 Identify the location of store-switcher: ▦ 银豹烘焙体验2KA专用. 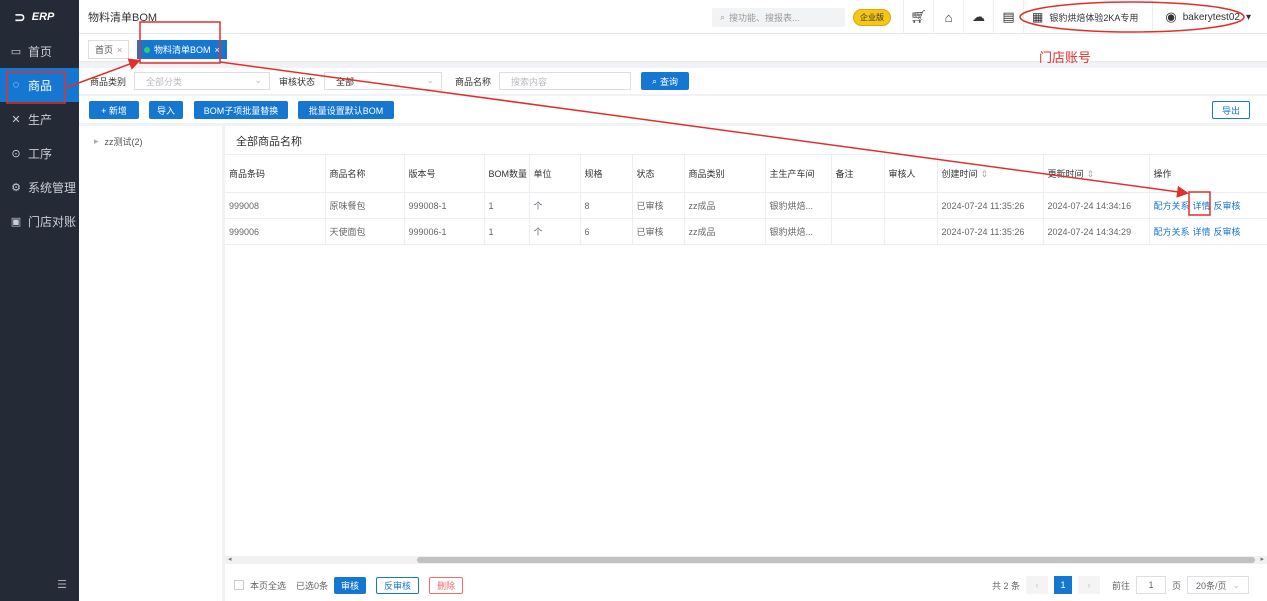
(1087, 17).